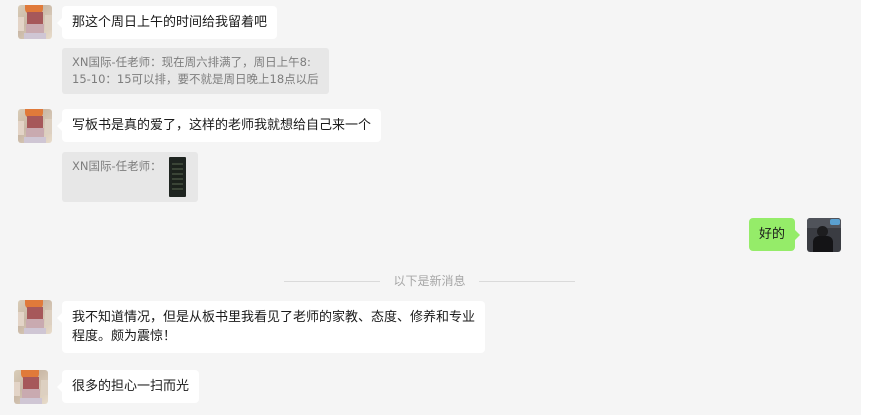 This screenshot has height=415, width=872. Describe the element at coordinates (866, 207) in the screenshot. I see `scrollbar-track` at that location.